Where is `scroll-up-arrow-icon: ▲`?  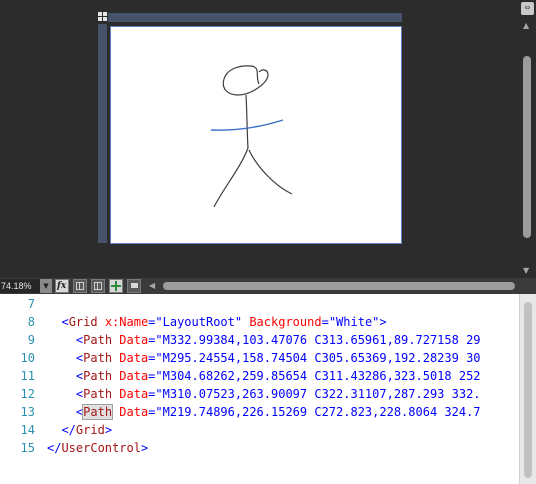 scroll-up-arrow-icon: ▲ is located at coordinates (526, 26).